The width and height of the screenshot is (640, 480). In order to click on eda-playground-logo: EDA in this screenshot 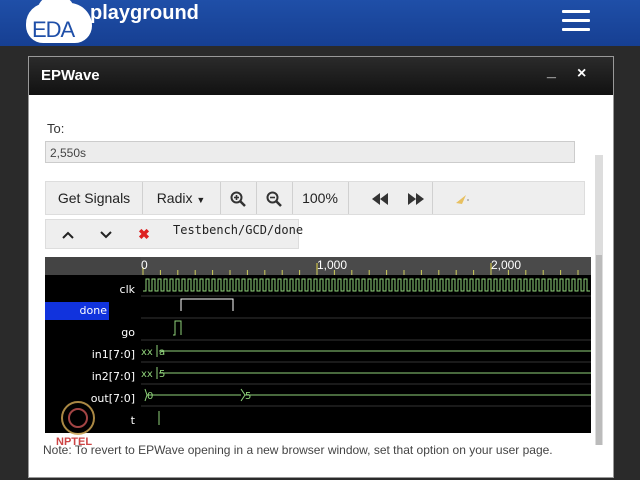, I will do `click(59, 21)`.